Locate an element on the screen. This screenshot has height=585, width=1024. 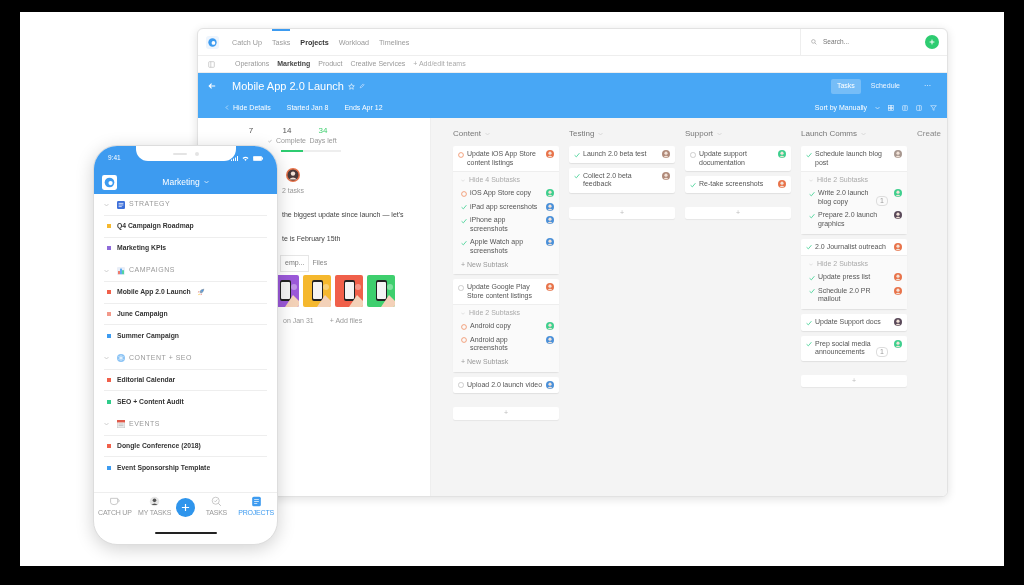
grid-icon is located at coordinates (891, 107).